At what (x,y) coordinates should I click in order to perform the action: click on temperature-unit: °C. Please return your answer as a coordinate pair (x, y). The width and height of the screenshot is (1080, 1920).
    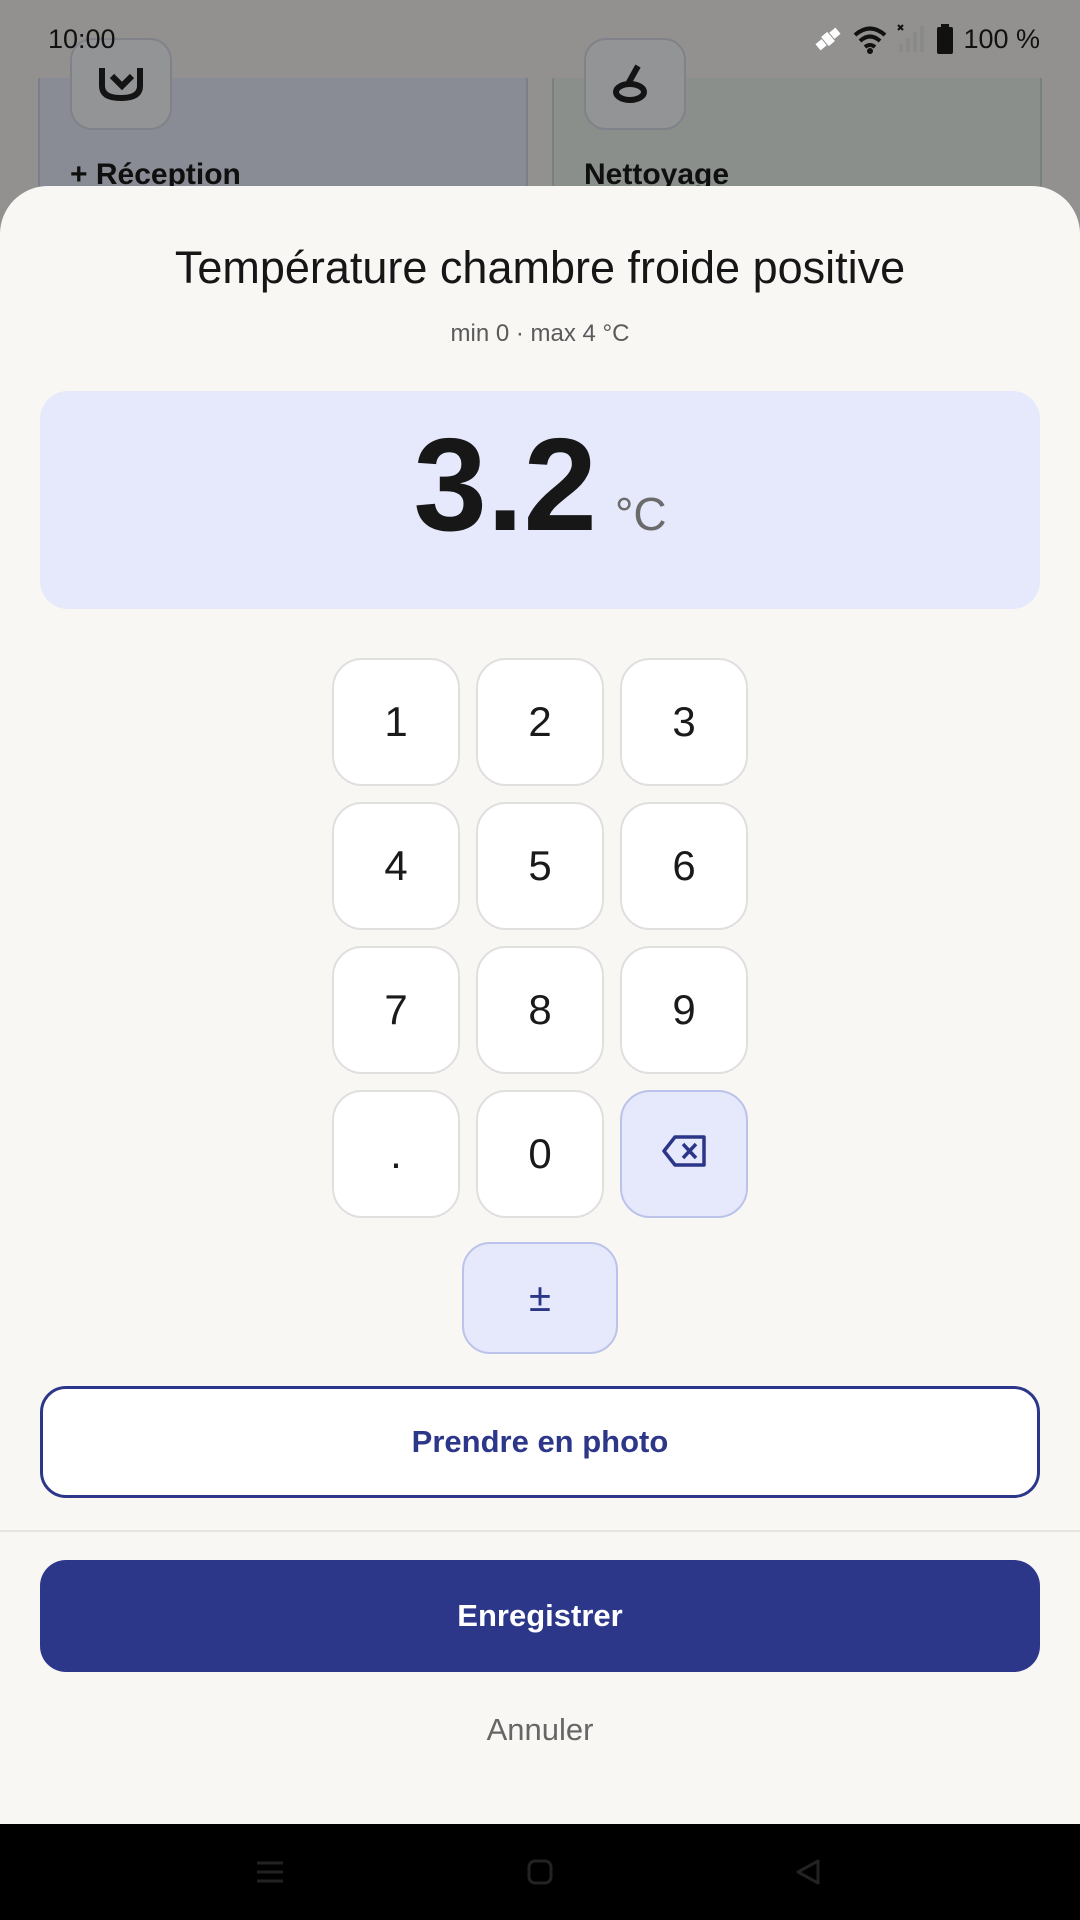
    Looking at the image, I should click on (640, 514).